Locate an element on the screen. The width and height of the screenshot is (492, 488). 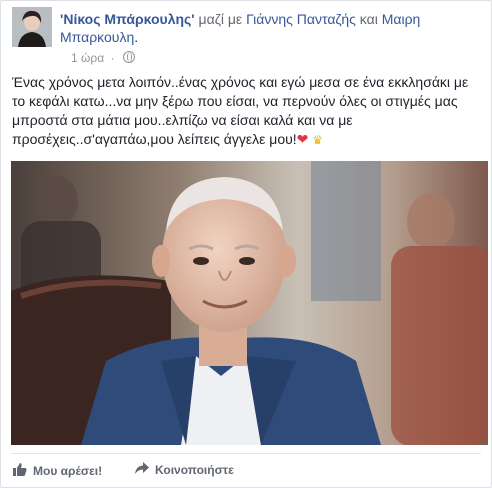
post-timestamp: 1 ώρα is located at coordinates (87, 58).